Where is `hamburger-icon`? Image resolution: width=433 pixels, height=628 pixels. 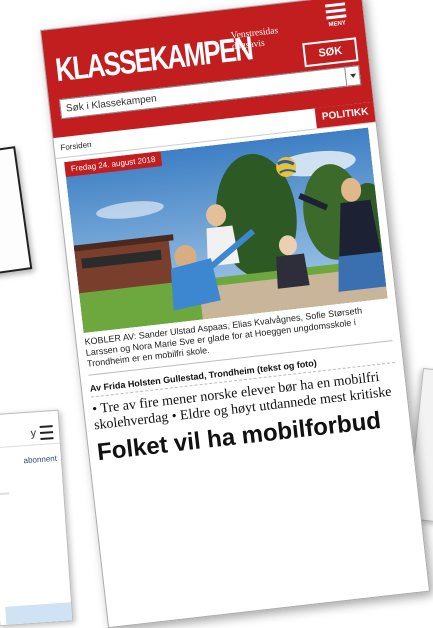
hamburger-icon is located at coordinates (335, 11).